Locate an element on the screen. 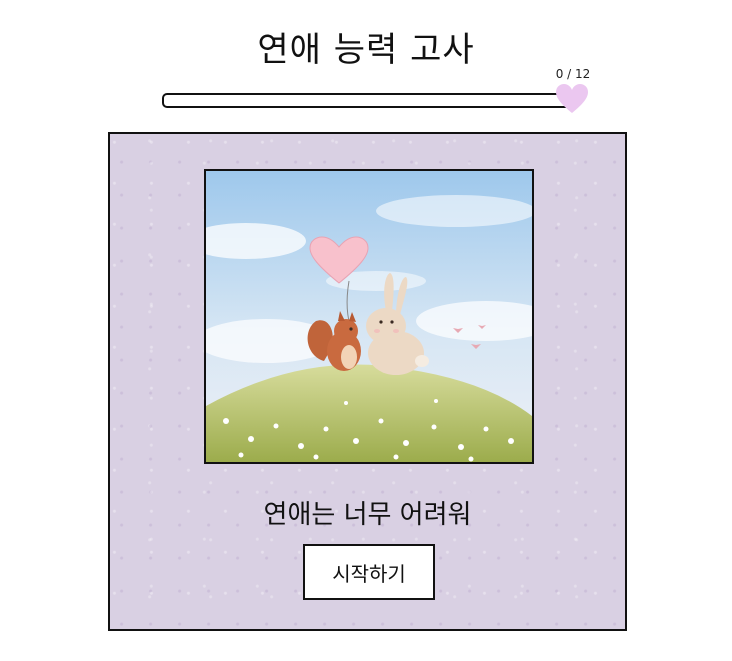 This screenshot has width=732, height=661. progress-count: 0 / 12 is located at coordinates (573, 74).